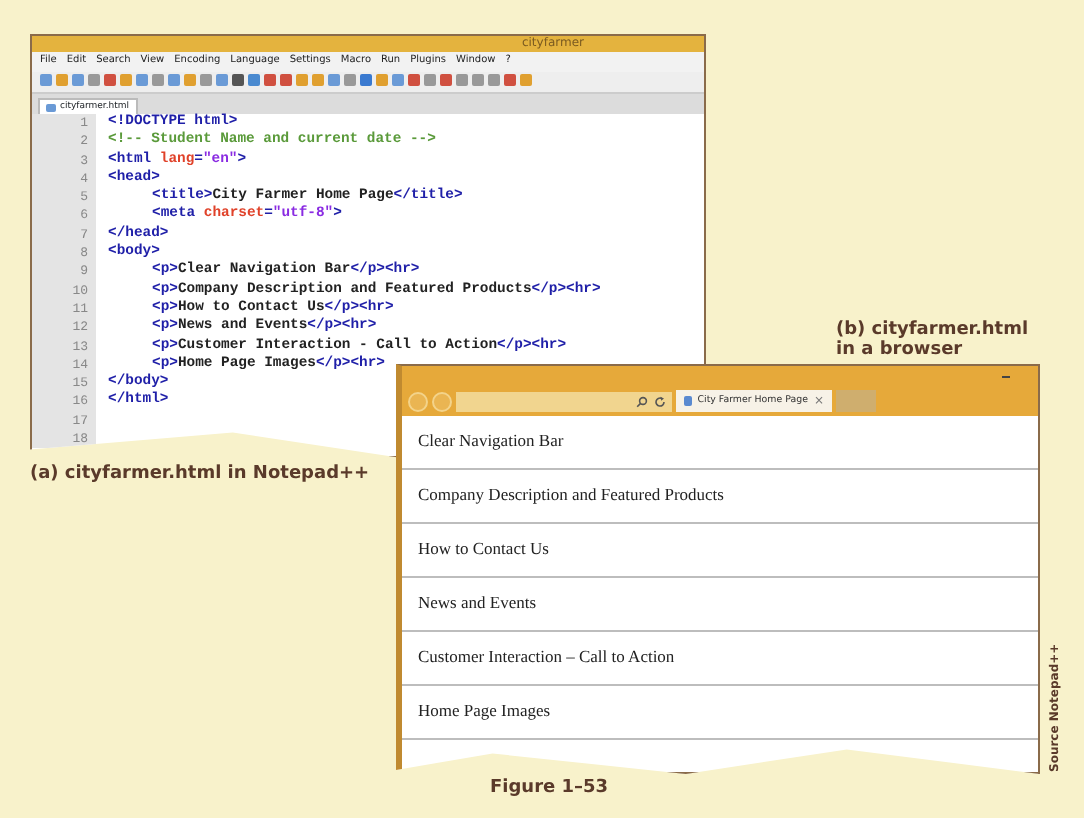 The width and height of the screenshot is (1084, 818). What do you see at coordinates (720, 605) in the screenshot?
I see `page-paragraph: News and Events` at bounding box center [720, 605].